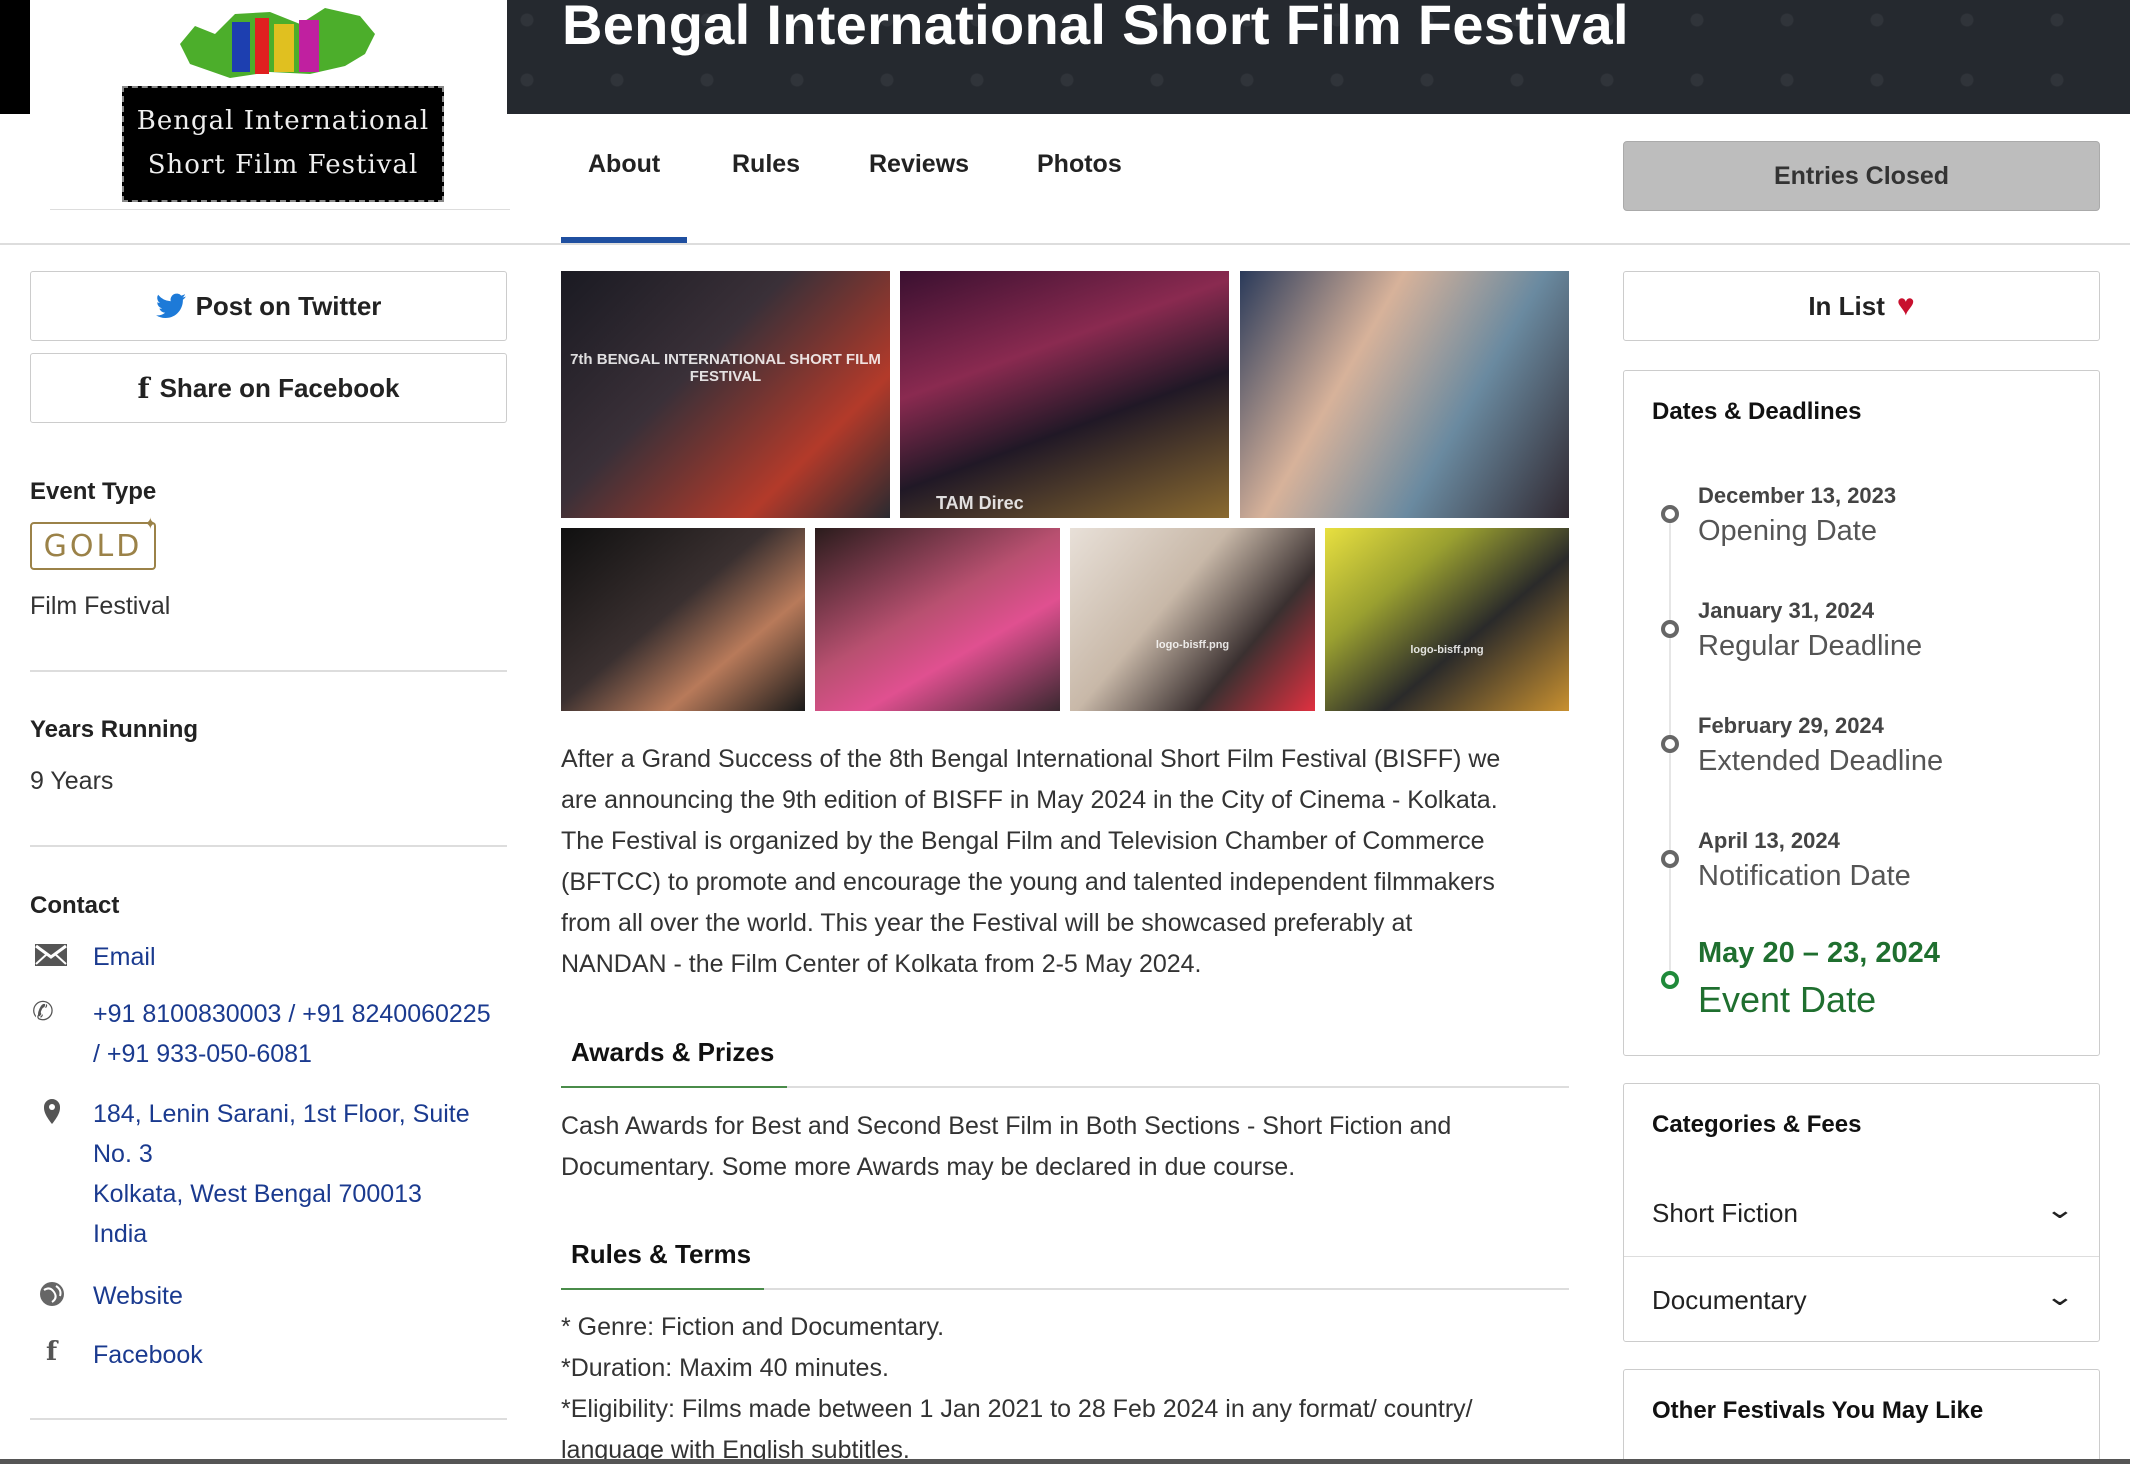  I want to click on categories-heading: Categories & Fees, so click(1757, 1124).